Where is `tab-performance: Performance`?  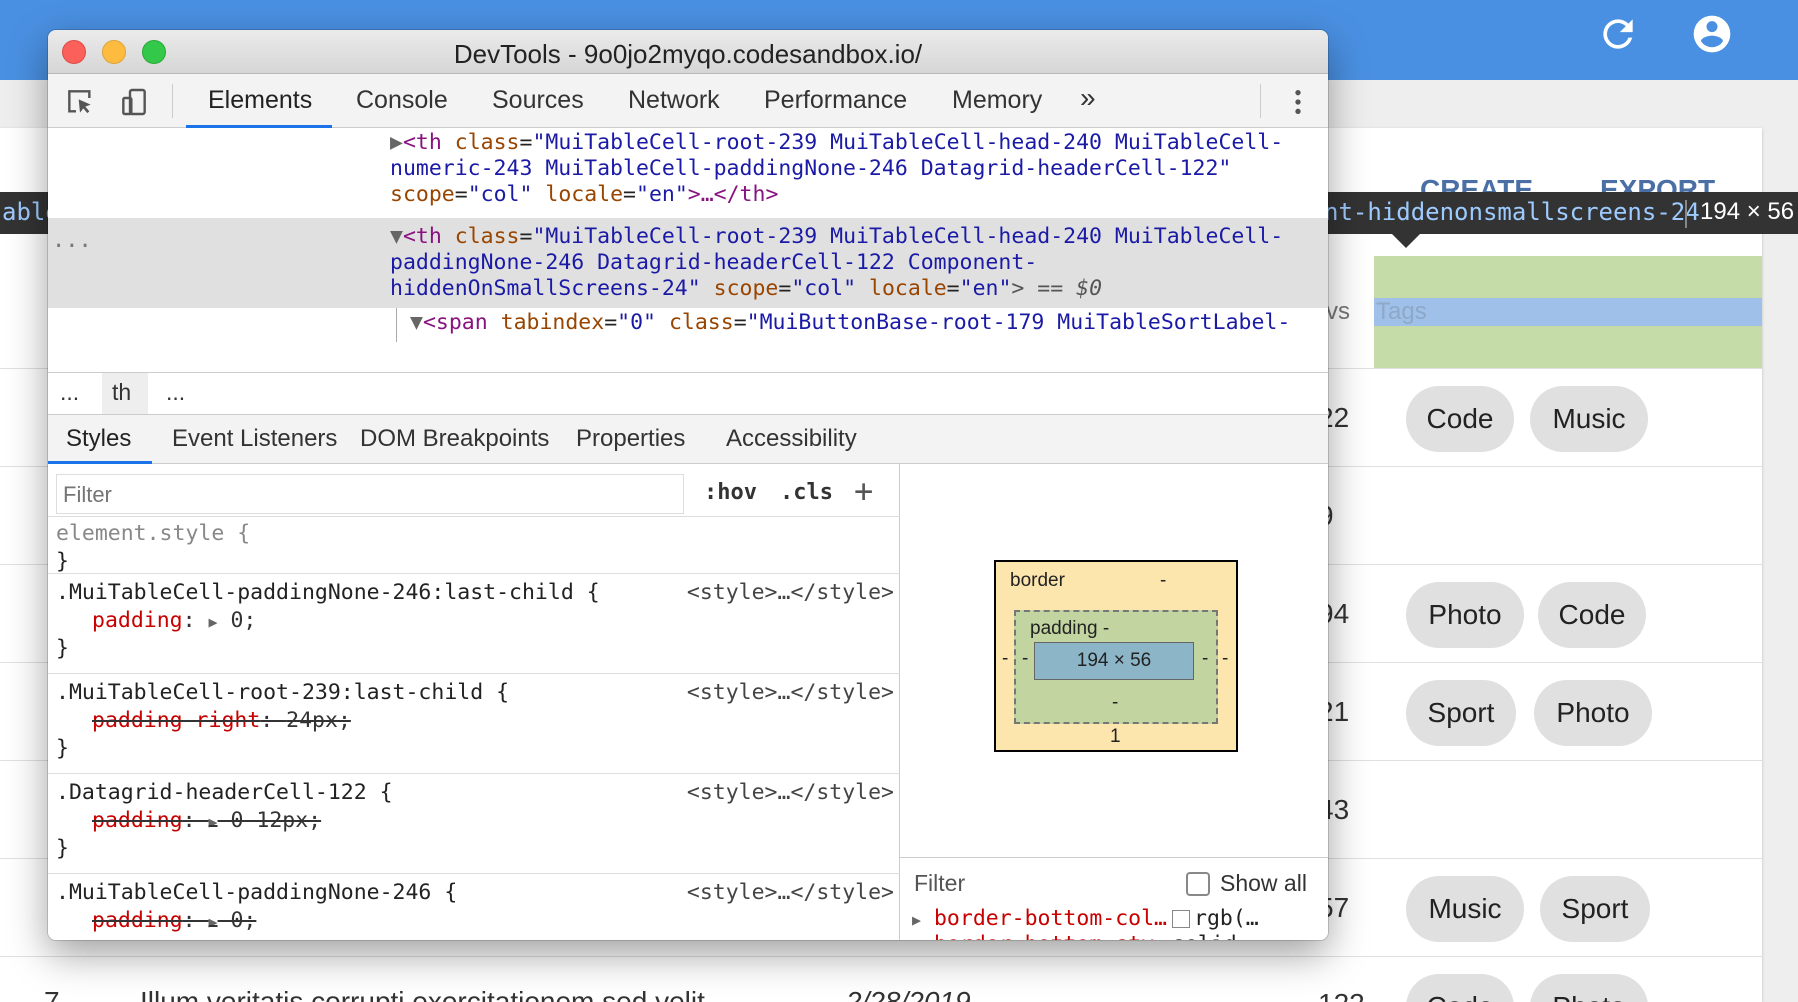 tab-performance: Performance is located at coordinates (835, 100).